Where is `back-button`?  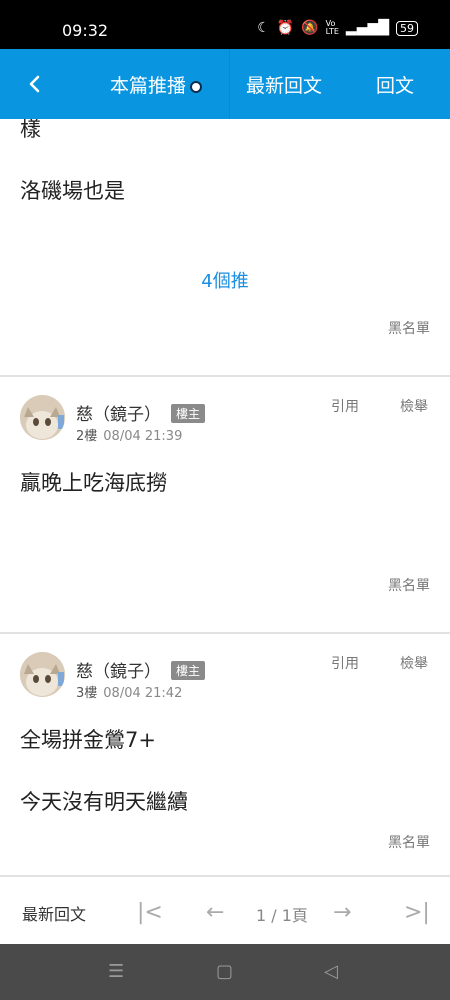
back-button is located at coordinates (35, 84).